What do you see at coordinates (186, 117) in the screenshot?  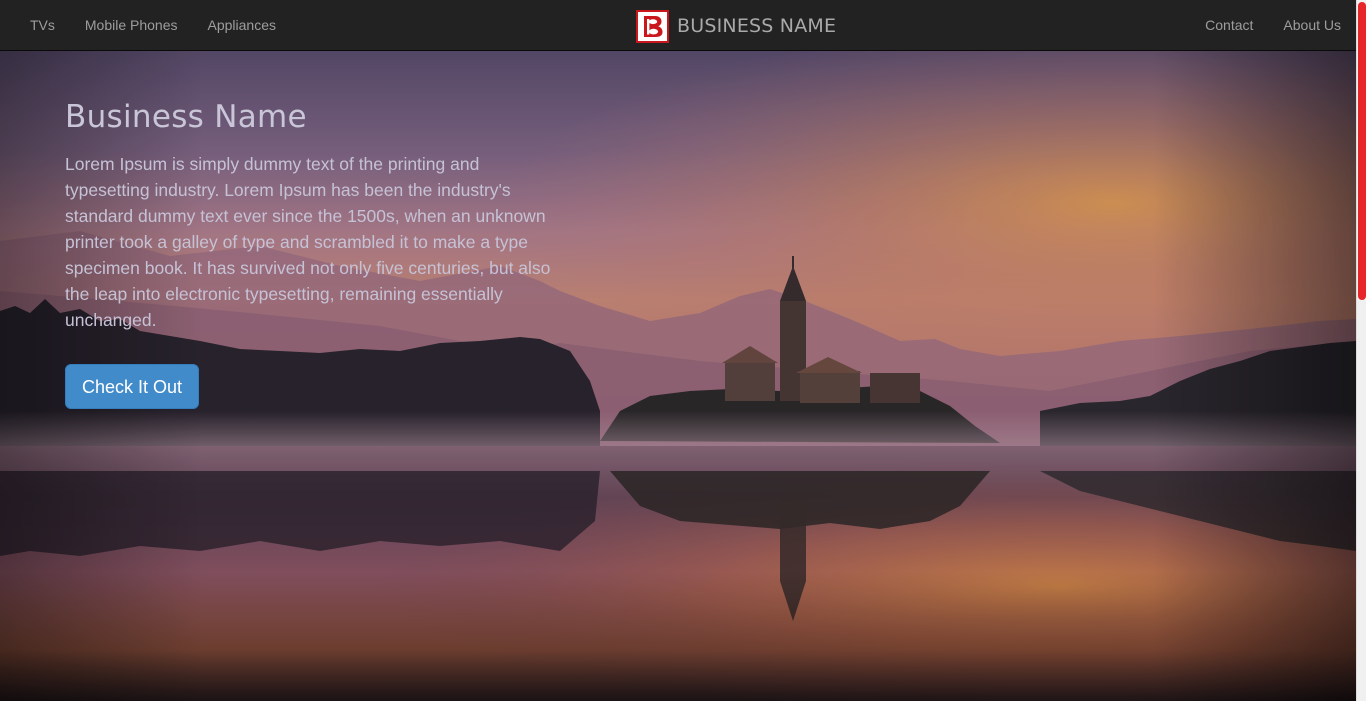 I see `hero-title: Business Name` at bounding box center [186, 117].